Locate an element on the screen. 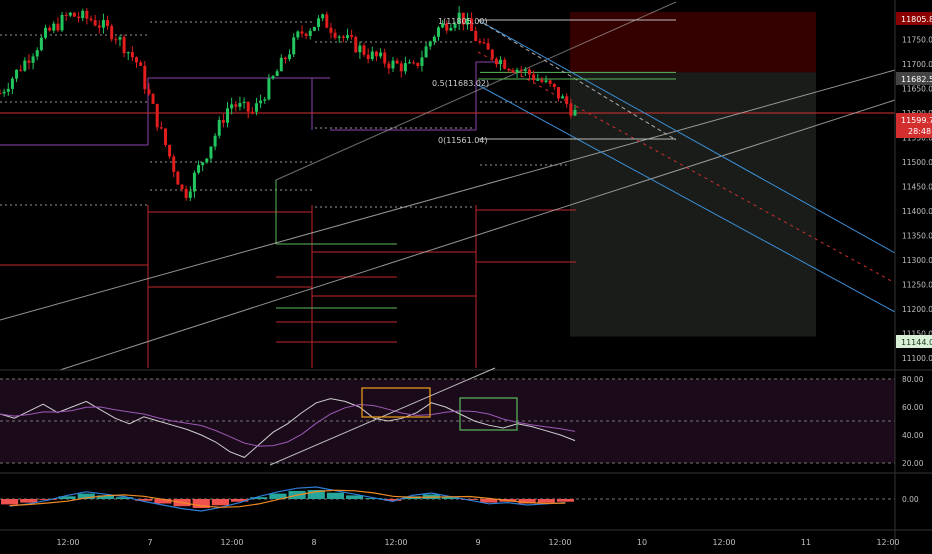 The image size is (932, 554). time-tick-label: 10 is located at coordinates (642, 542).